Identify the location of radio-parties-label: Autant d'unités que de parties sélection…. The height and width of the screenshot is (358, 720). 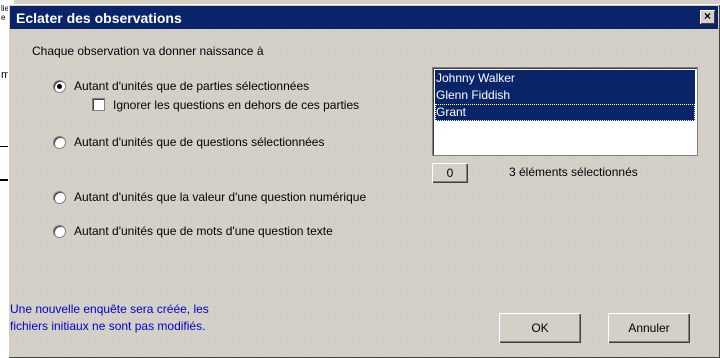
(191, 86).